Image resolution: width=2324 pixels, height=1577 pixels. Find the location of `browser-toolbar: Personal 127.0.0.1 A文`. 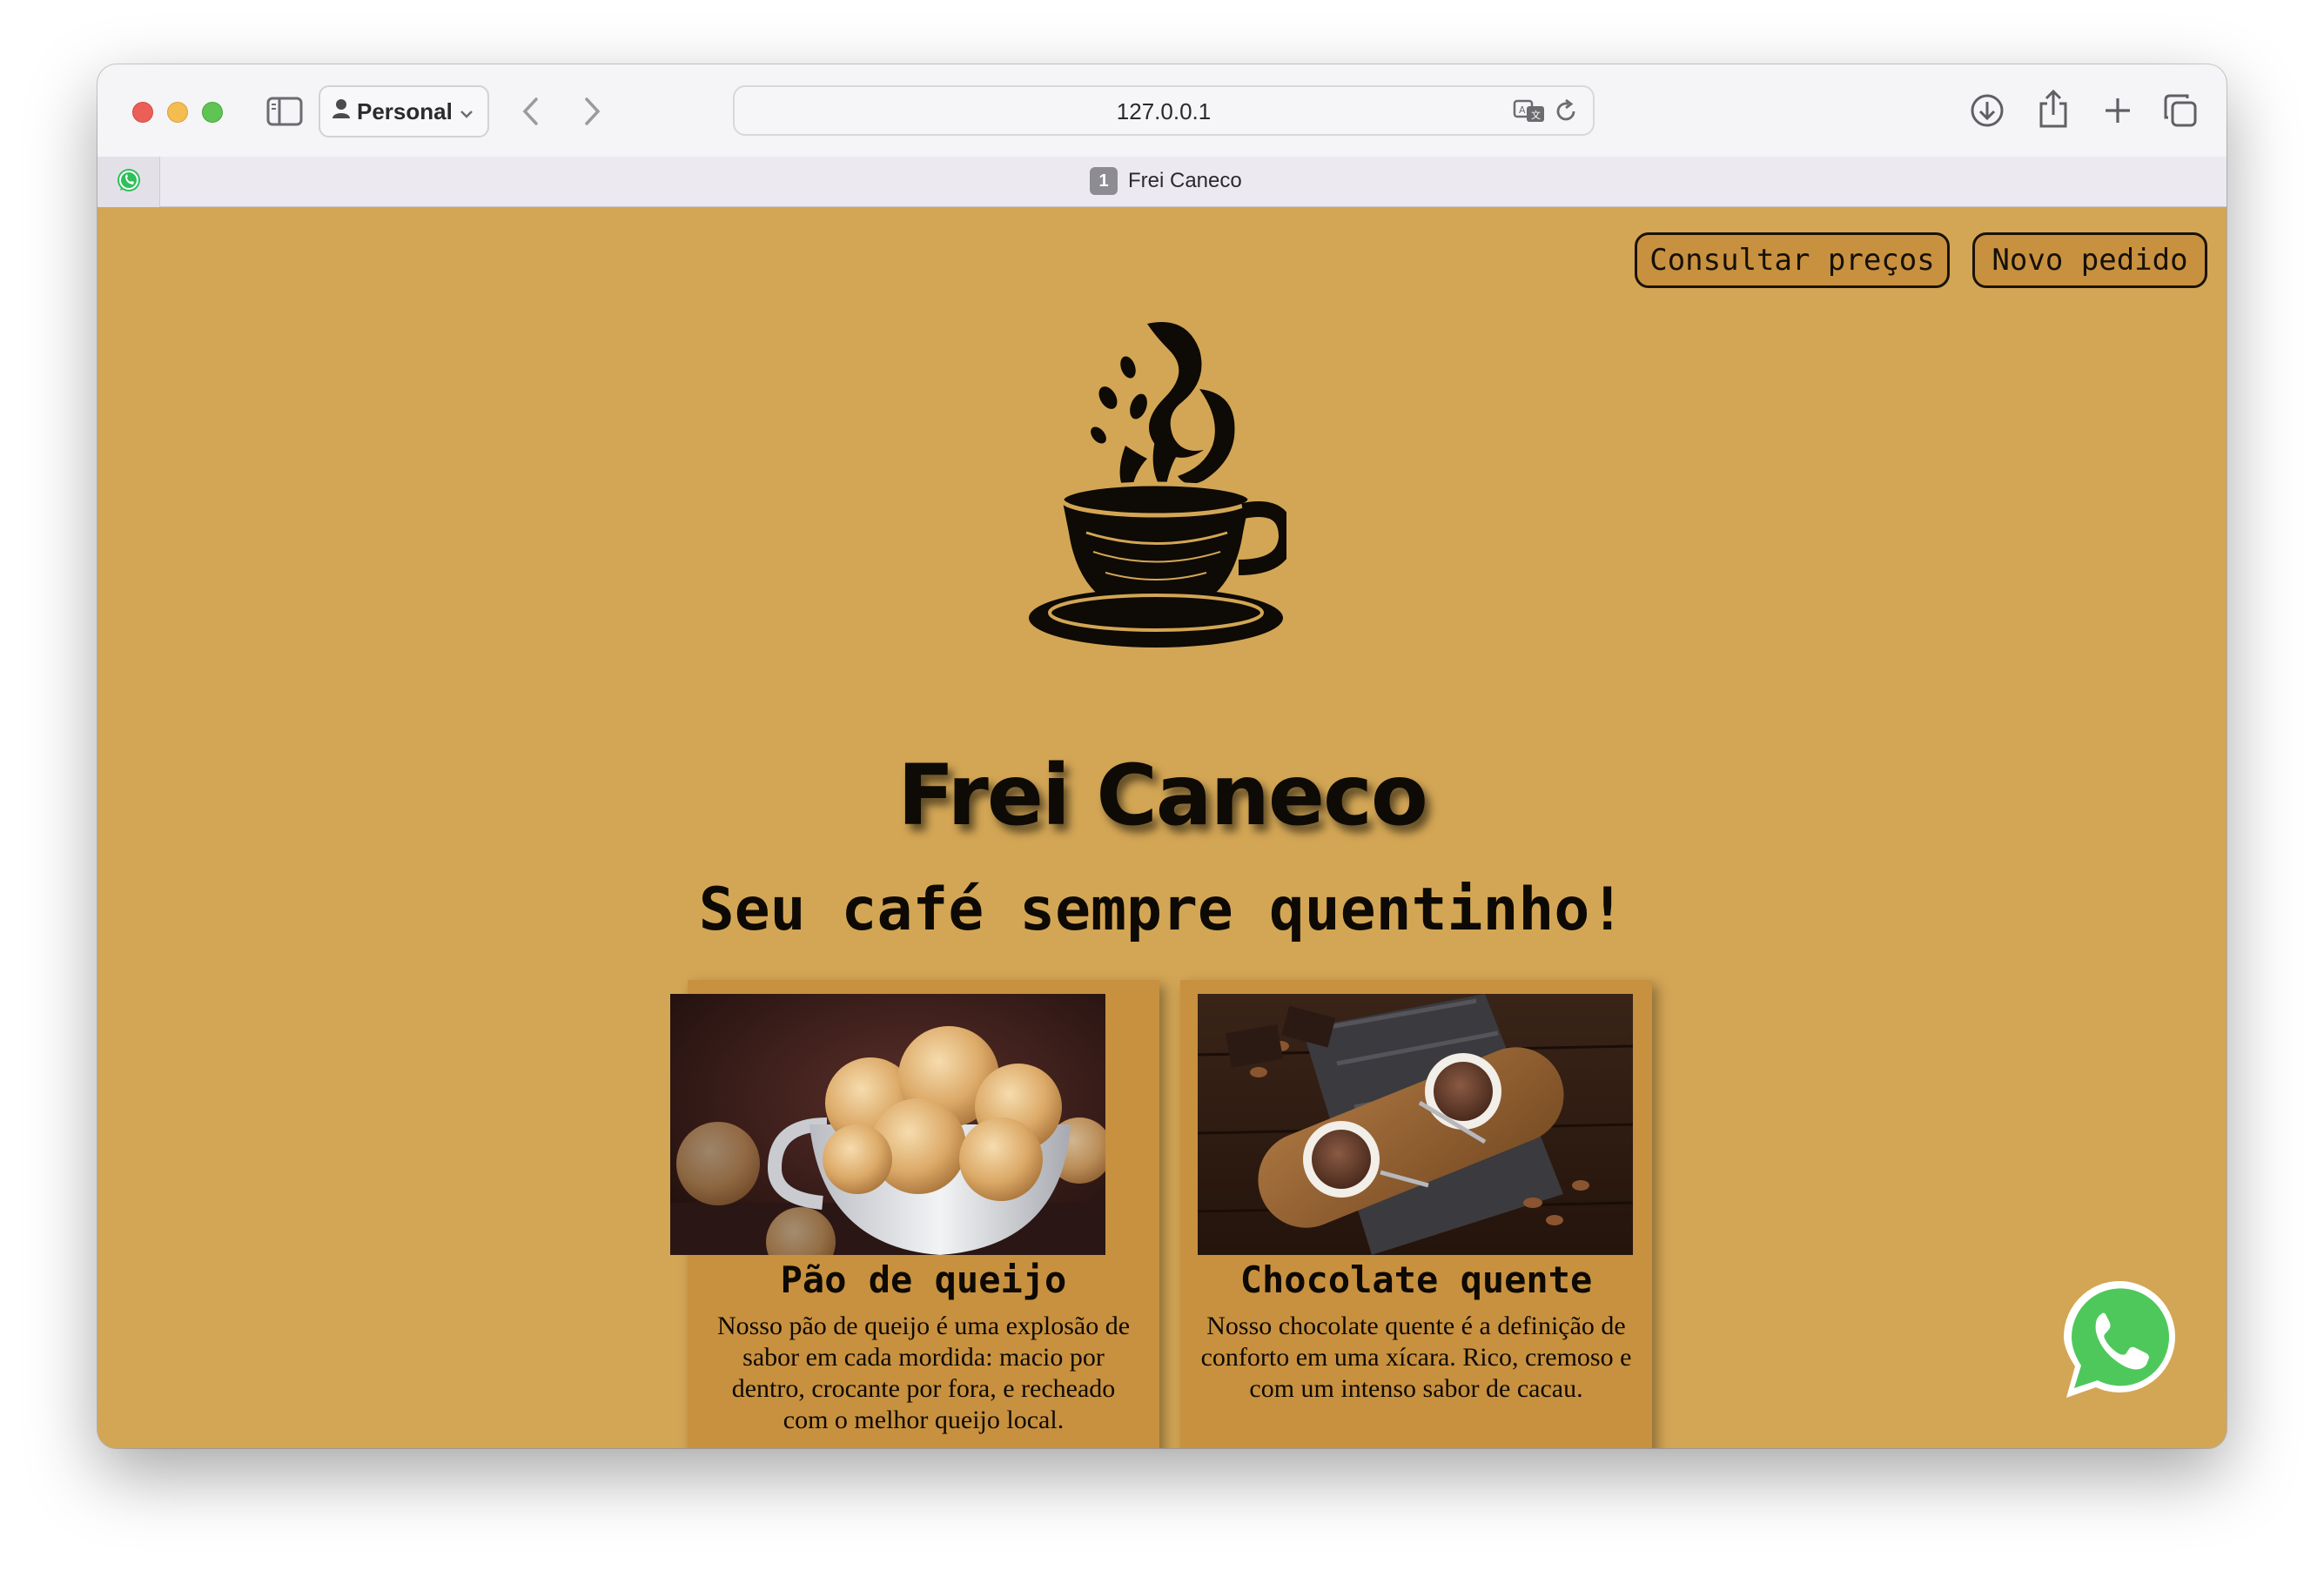

browser-toolbar: Personal 127.0.0.1 A文 is located at coordinates (1162, 110).